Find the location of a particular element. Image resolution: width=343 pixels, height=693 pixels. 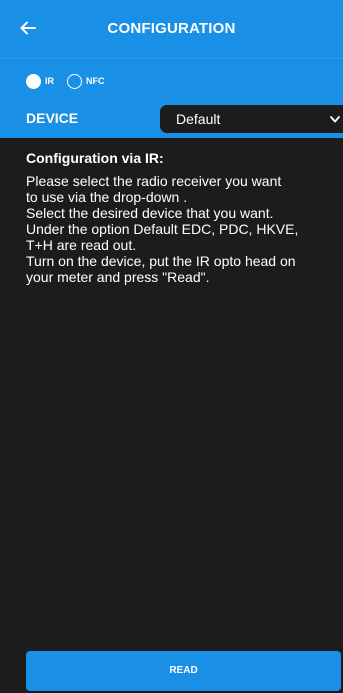

instruction-line: Select the desired device that you want. is located at coordinates (150, 213).